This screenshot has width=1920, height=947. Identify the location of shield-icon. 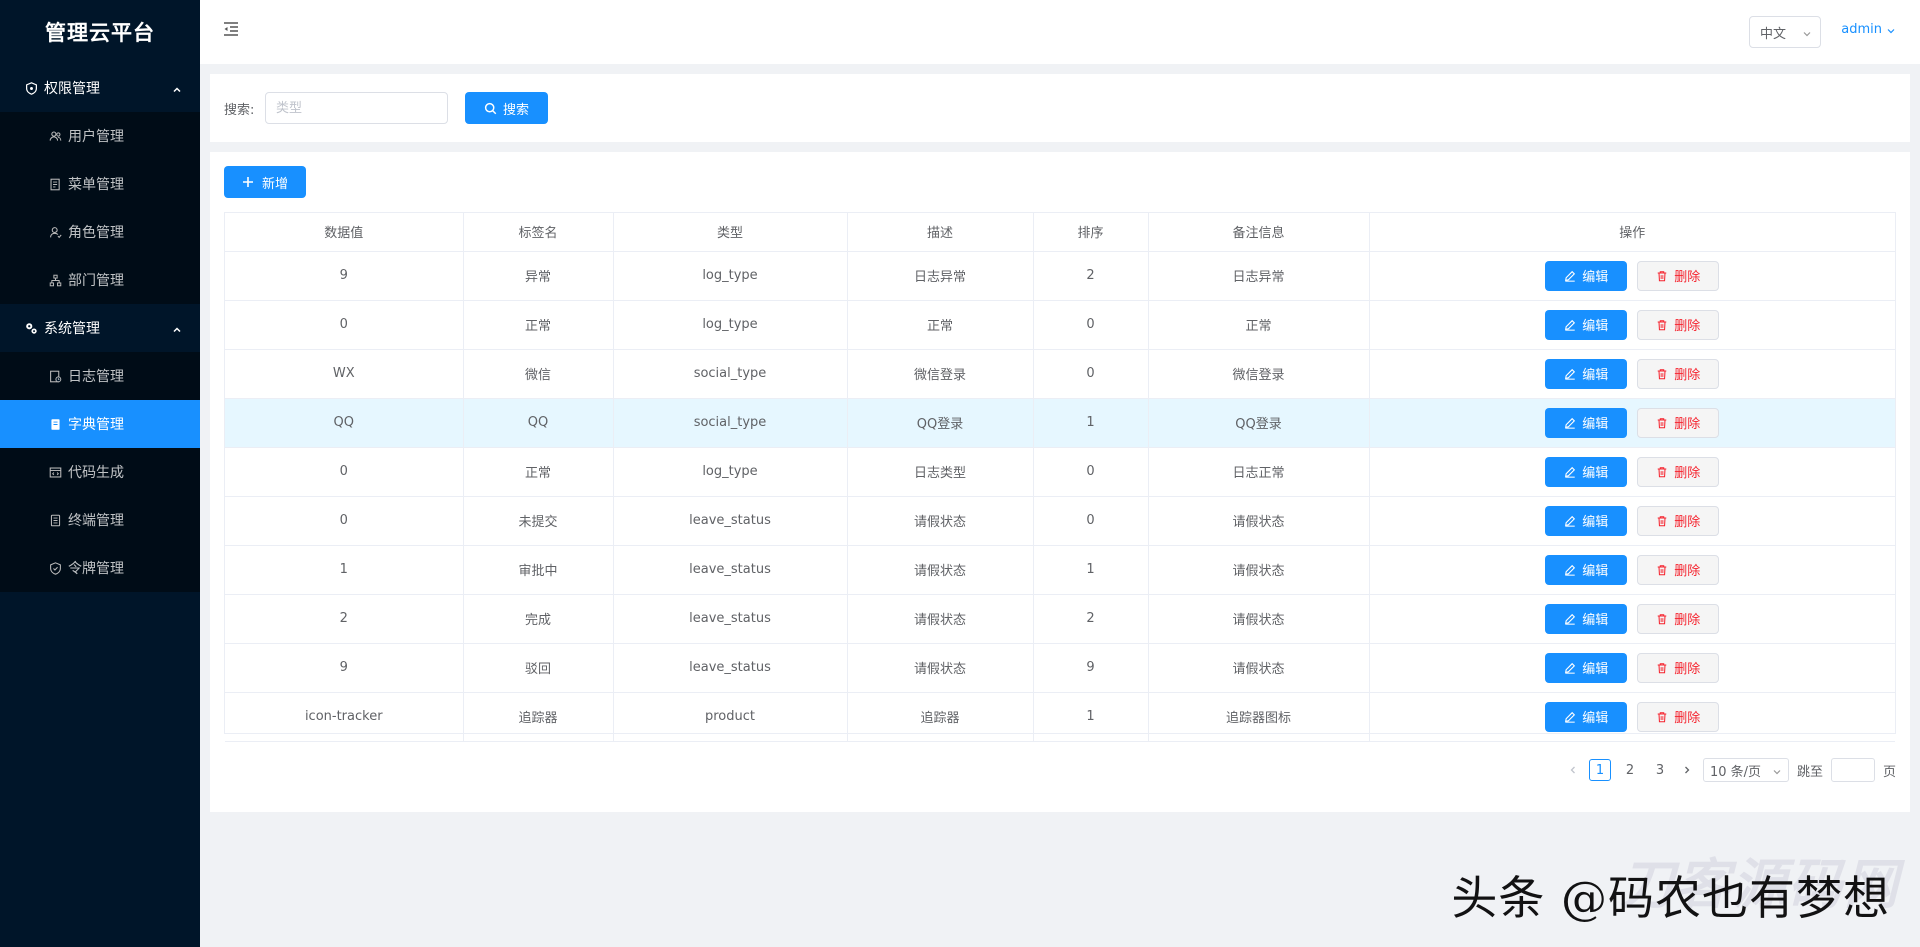
(31, 88).